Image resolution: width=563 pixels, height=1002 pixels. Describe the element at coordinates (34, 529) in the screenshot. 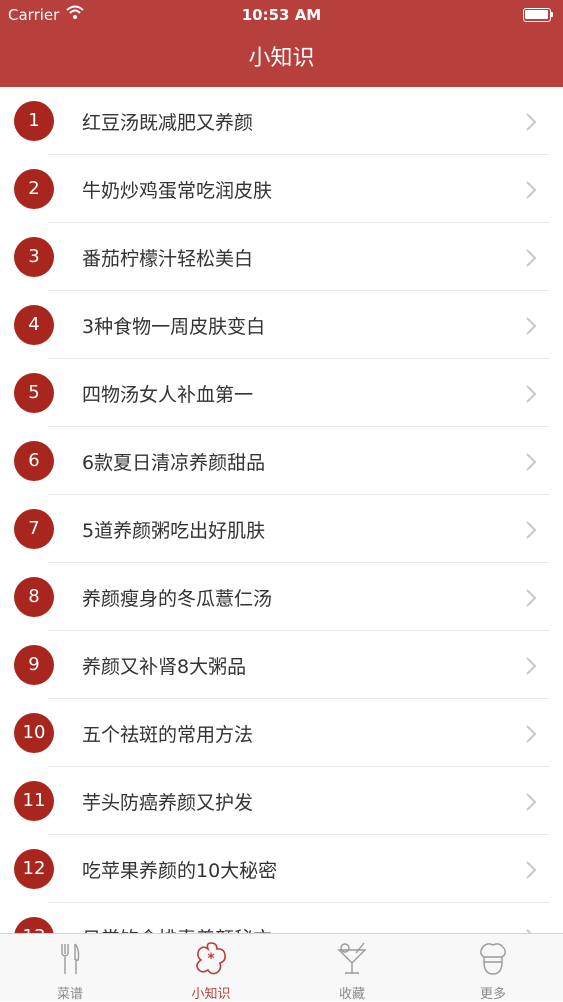

I see `index-badge: 7` at that location.